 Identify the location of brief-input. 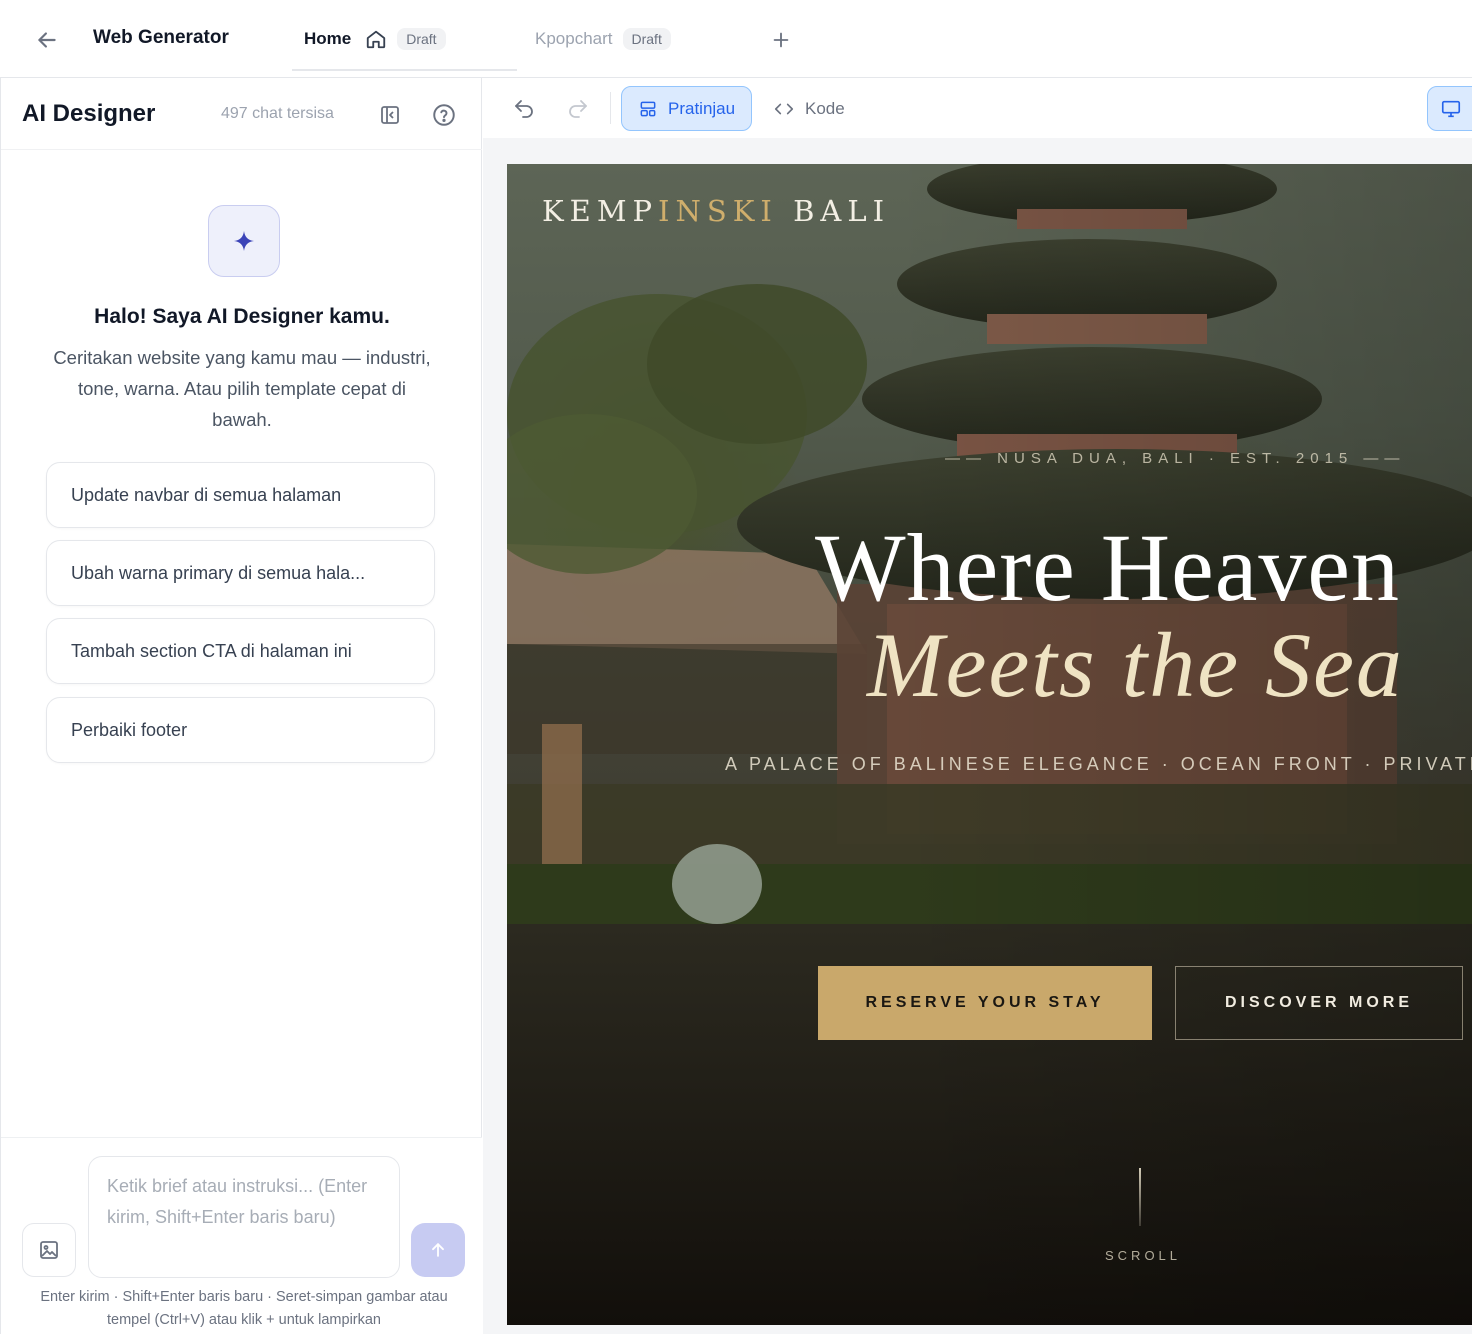
(244, 1217).